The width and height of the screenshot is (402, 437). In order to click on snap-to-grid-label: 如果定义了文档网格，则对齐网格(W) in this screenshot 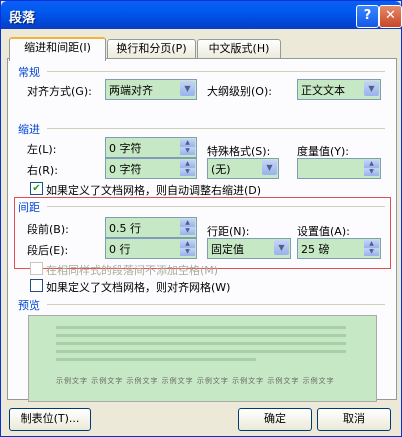, I will do `click(138, 287)`.